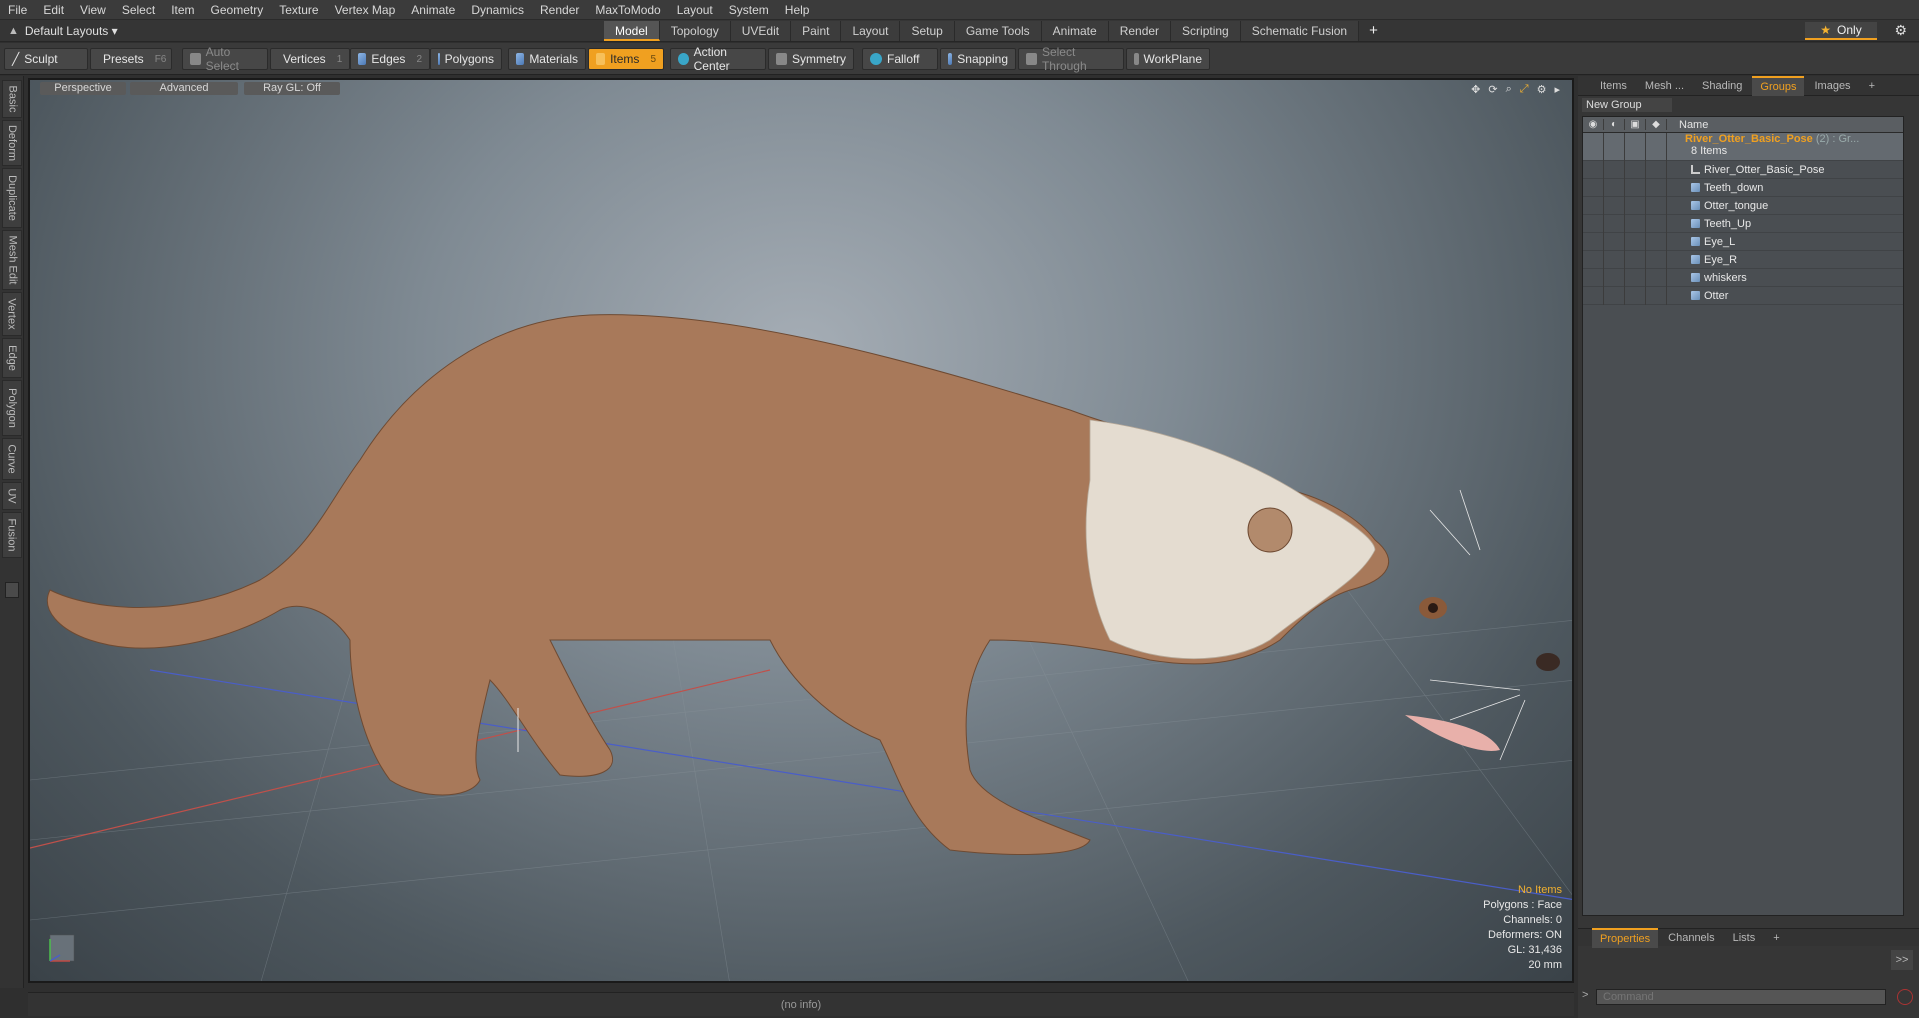 The width and height of the screenshot is (1919, 1018). What do you see at coordinates (12, 496) in the screenshot?
I see `vtab-uv: UV` at bounding box center [12, 496].